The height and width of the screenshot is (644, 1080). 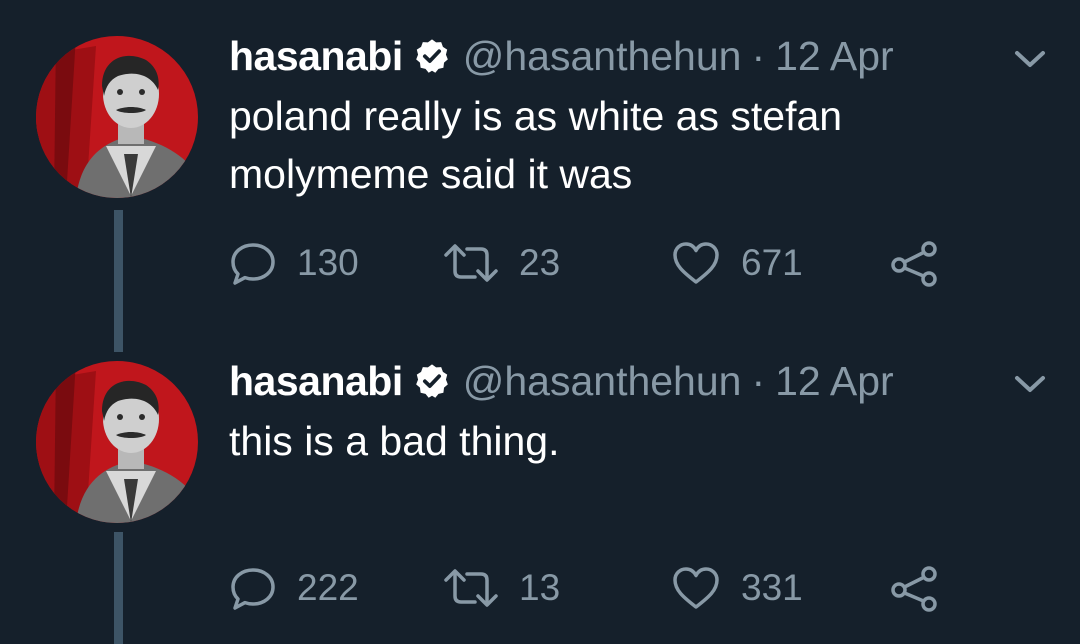 What do you see at coordinates (328, 262) in the screenshot?
I see `reply-count: 130` at bounding box center [328, 262].